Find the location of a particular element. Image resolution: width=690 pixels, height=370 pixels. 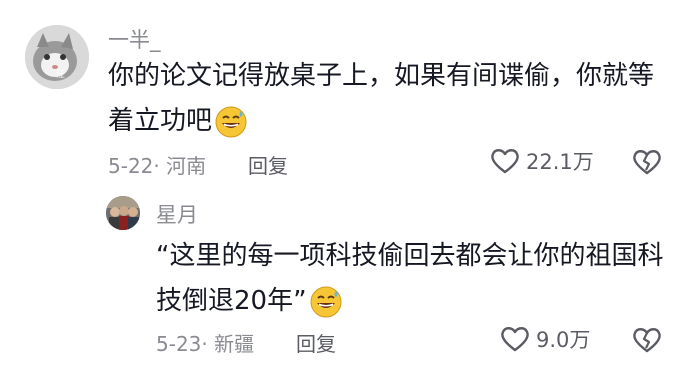

reply-text-line: 技倒退20年” is located at coordinates (231, 301).